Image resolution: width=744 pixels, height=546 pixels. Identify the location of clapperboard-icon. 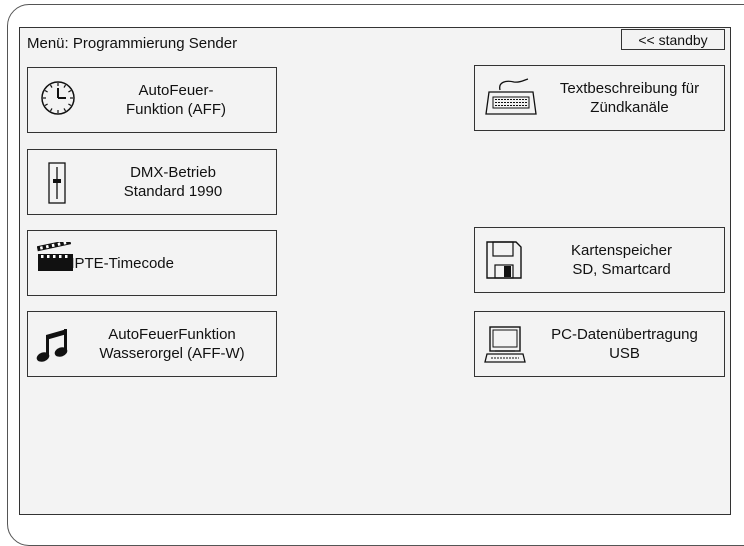
(55, 257).